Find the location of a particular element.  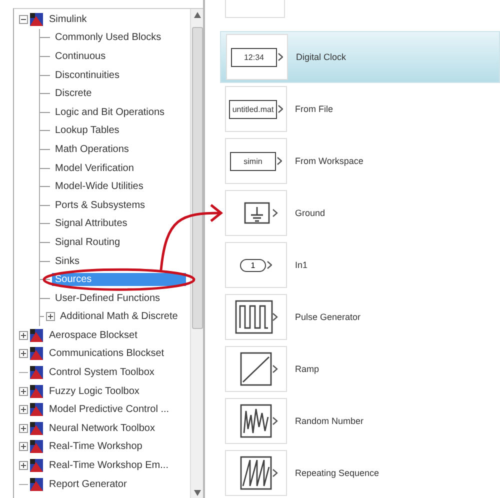

tree-item: User-Defined Functions is located at coordinates (108, 298).